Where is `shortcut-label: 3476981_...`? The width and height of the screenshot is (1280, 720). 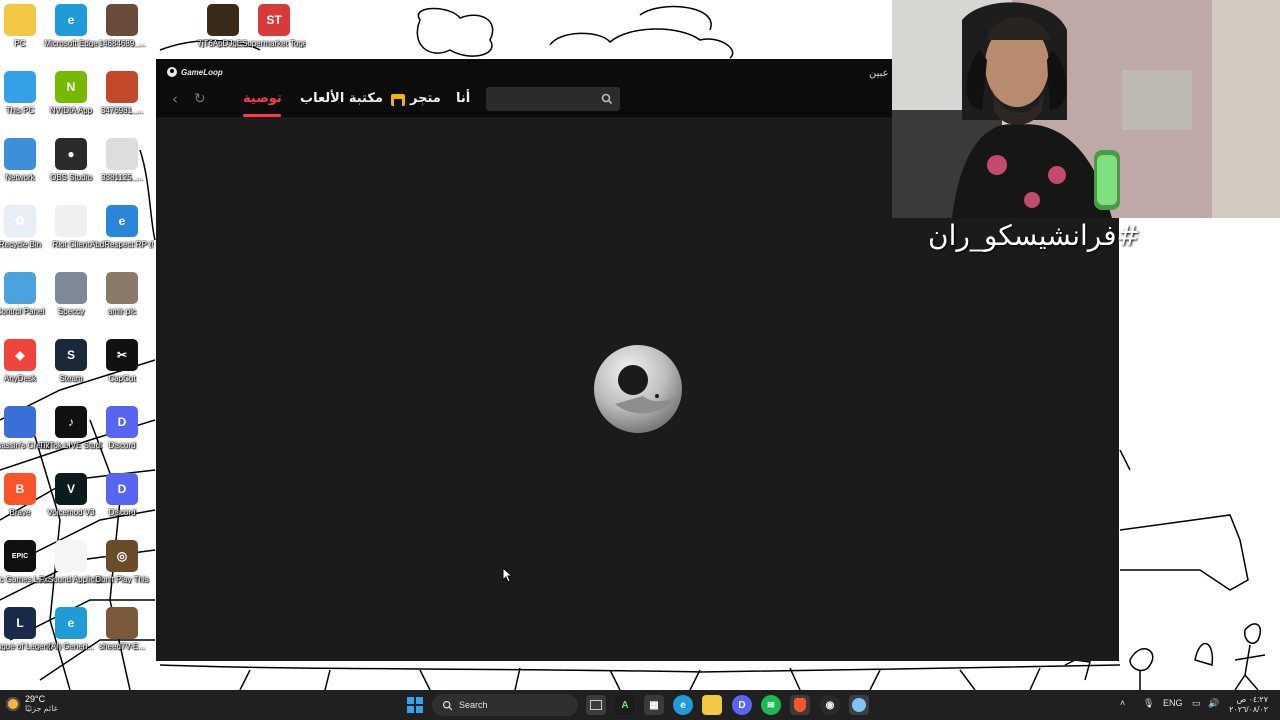 shortcut-label: 3476981_... is located at coordinates (122, 110).